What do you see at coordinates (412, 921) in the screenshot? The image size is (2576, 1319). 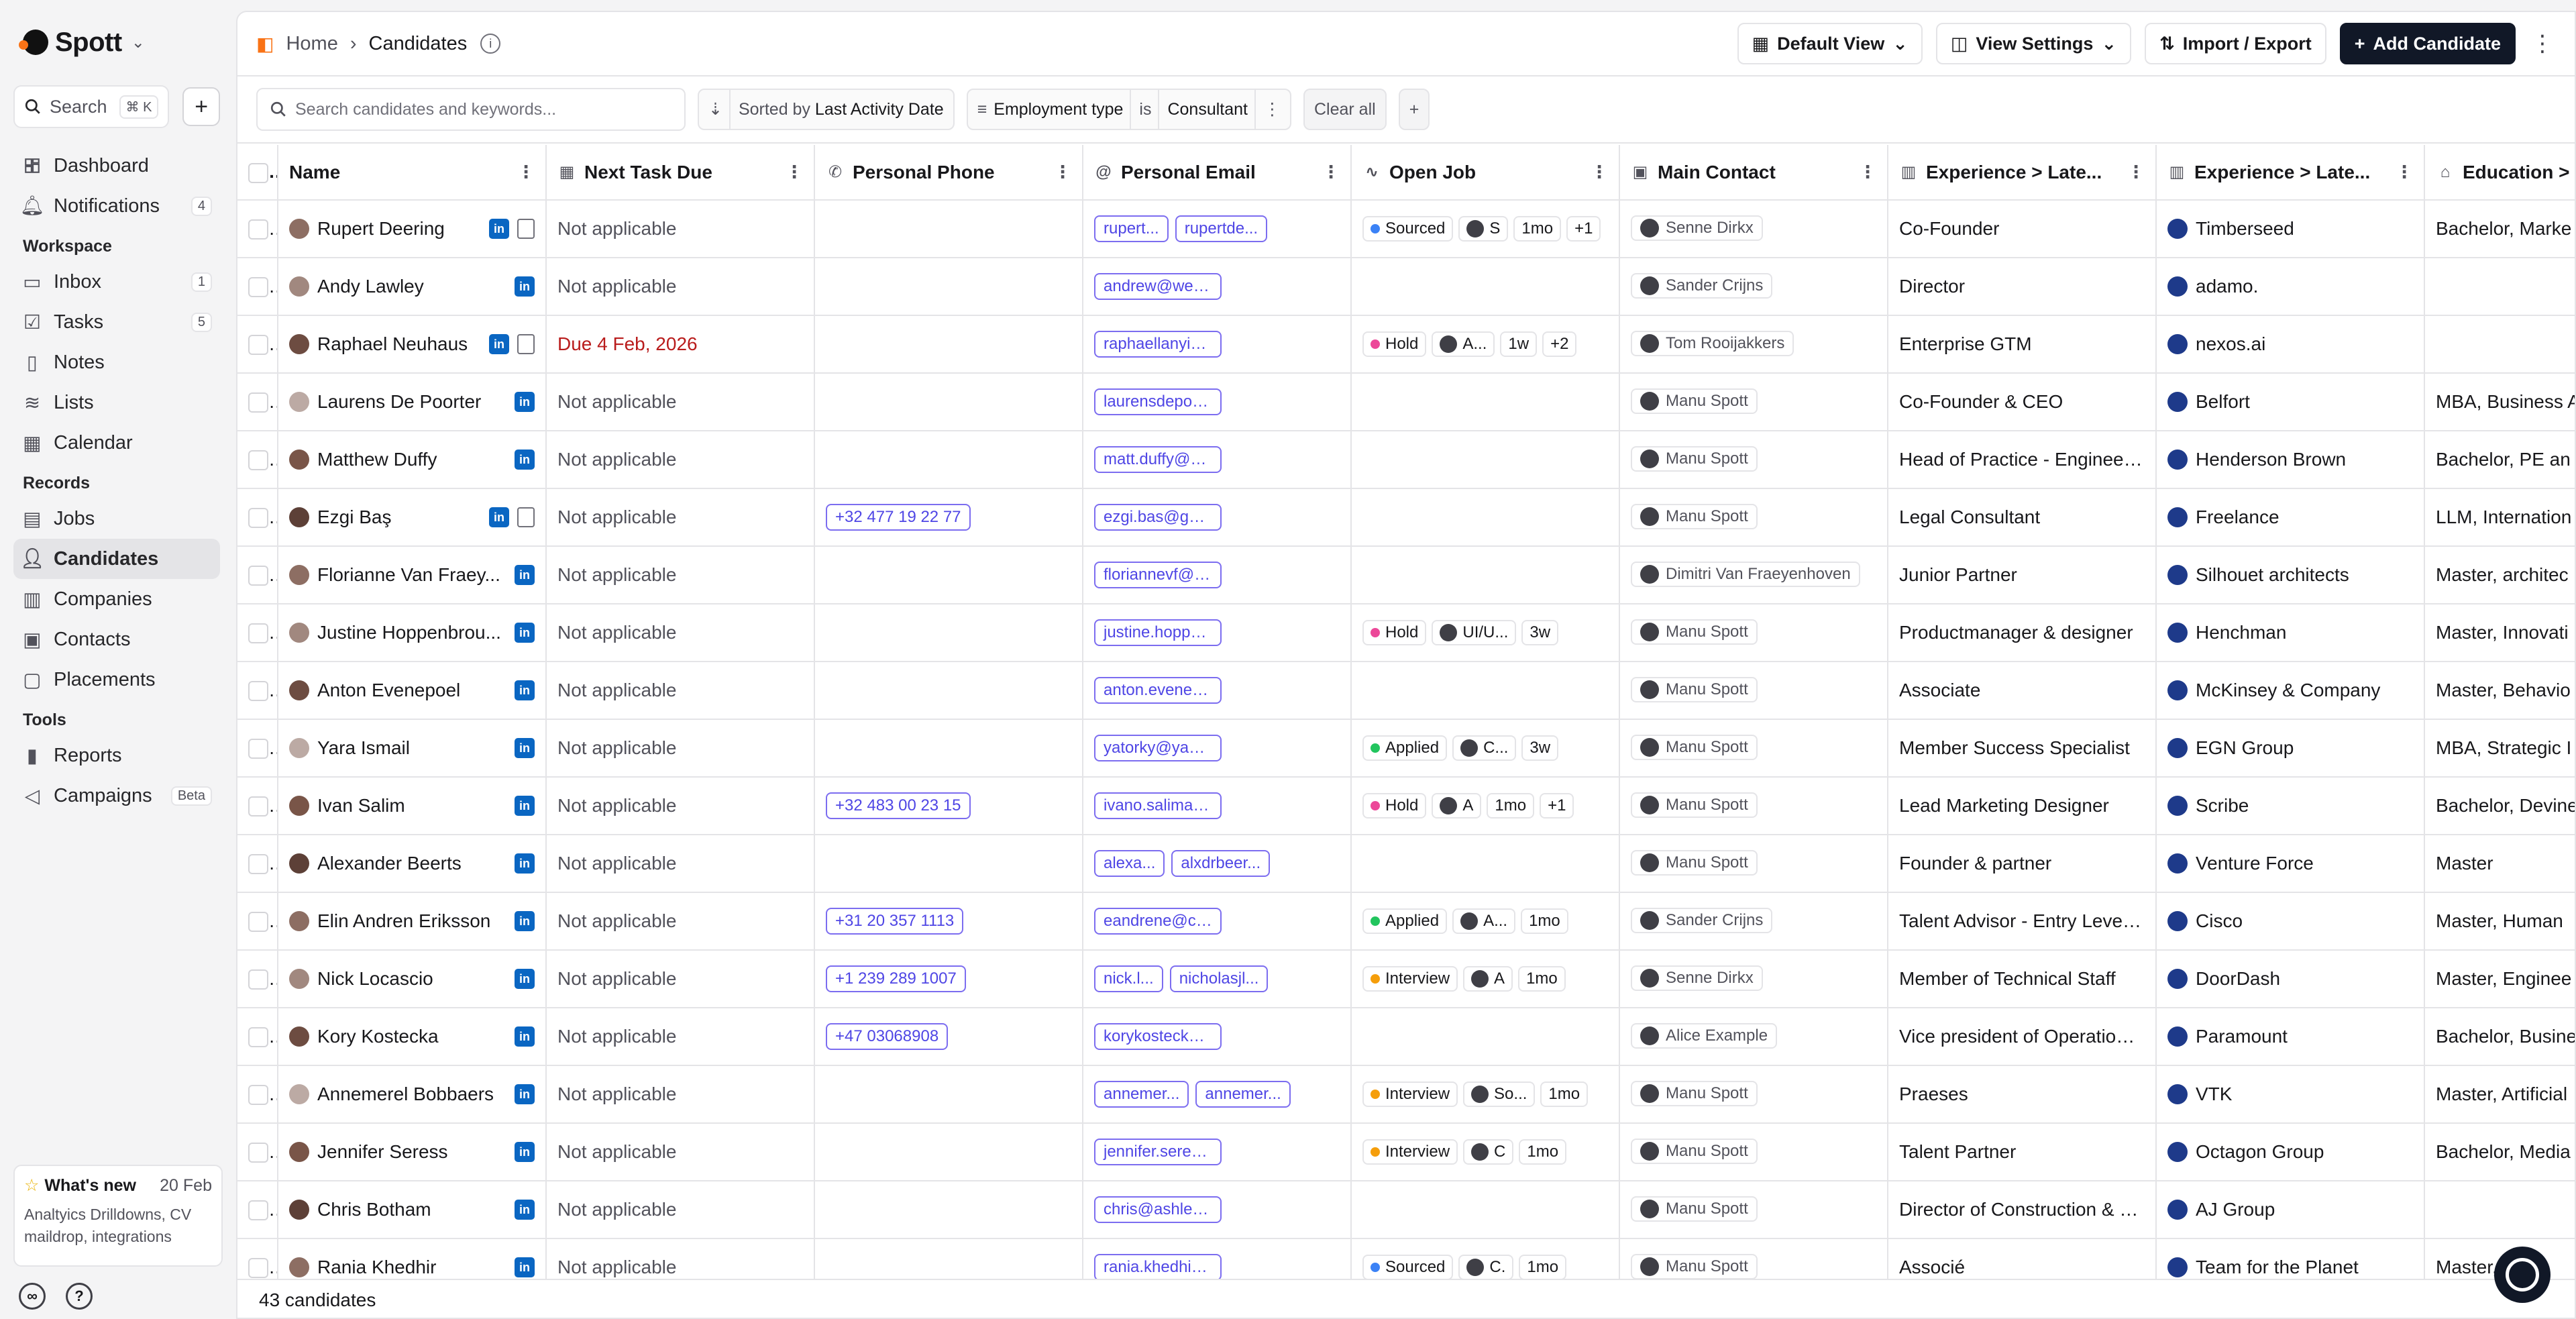 I see `name-cell: Elin Andren Eriksson in` at bounding box center [412, 921].